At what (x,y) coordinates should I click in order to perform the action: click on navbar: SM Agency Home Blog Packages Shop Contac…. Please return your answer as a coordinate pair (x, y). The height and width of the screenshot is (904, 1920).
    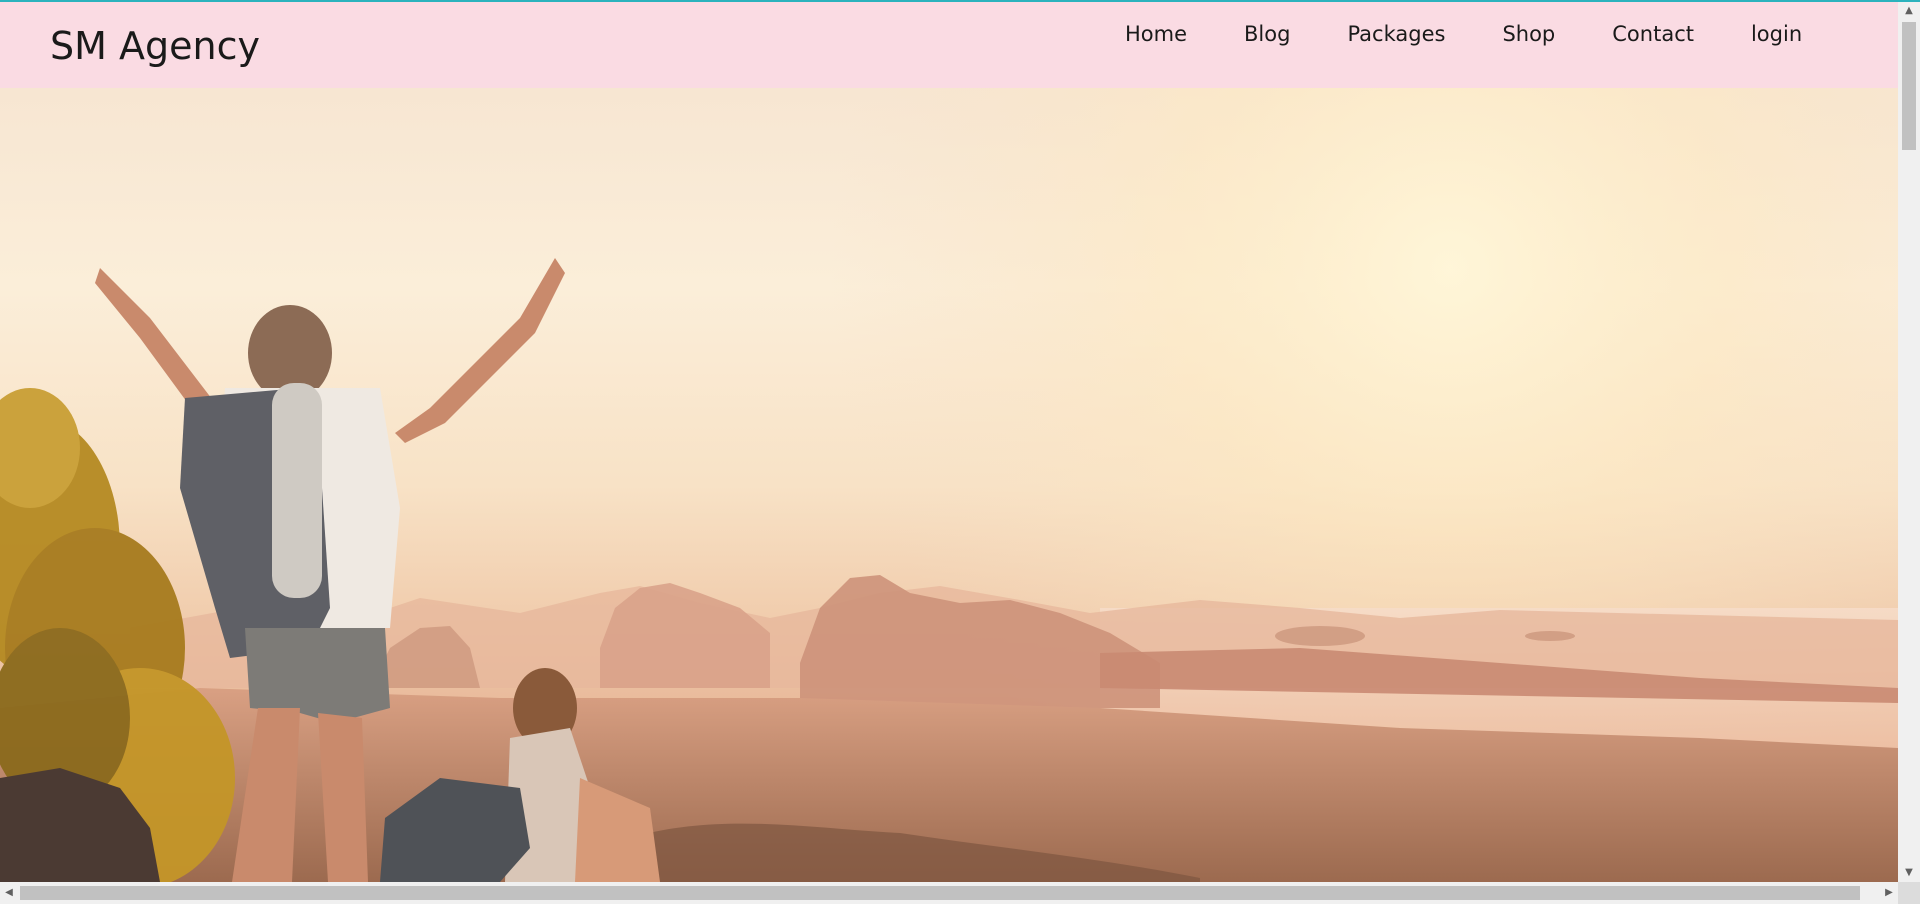
    Looking at the image, I should click on (949, 45).